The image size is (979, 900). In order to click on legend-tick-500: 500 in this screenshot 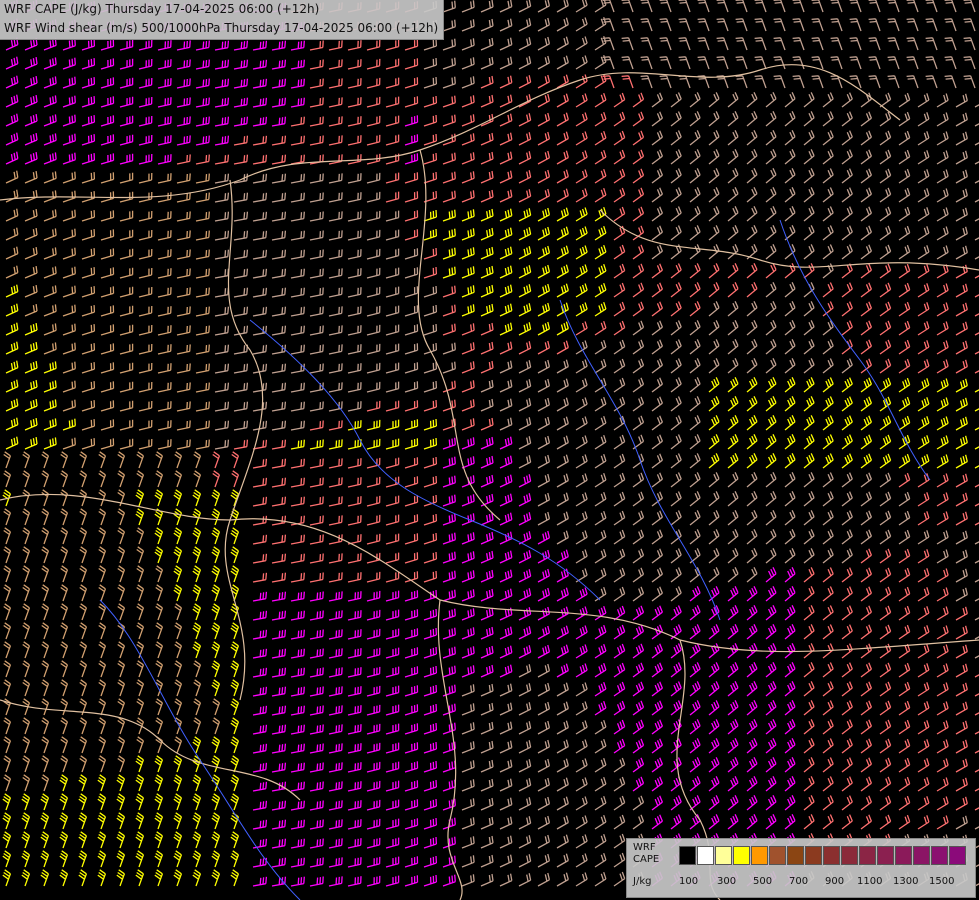, I will do `click(763, 881)`.